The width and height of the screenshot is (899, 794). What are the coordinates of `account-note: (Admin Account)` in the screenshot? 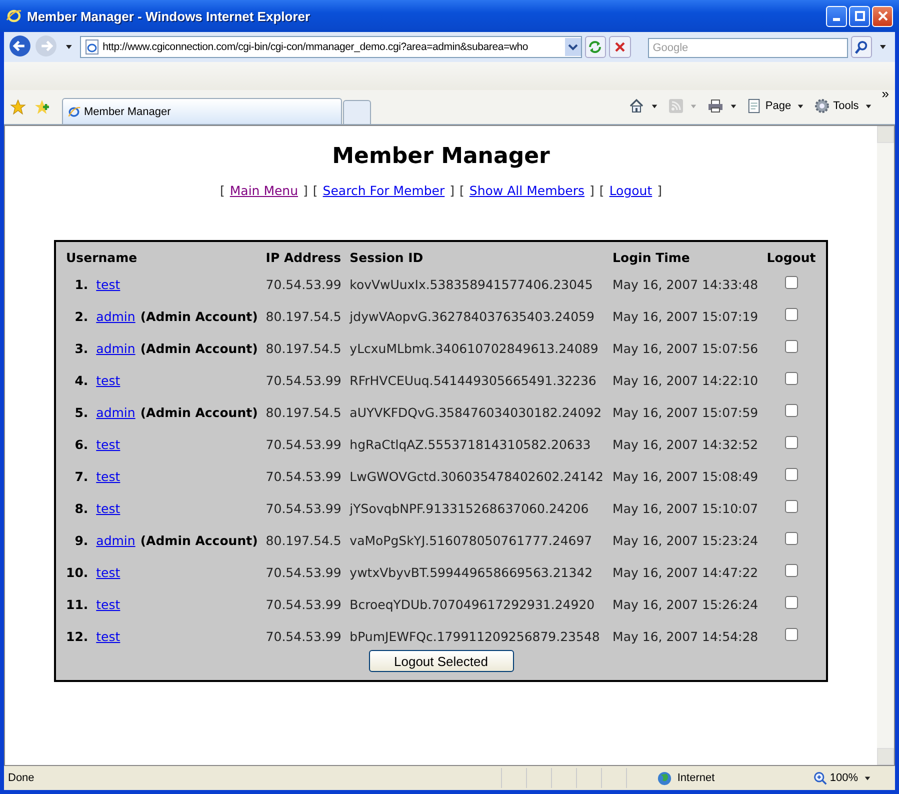 It's located at (199, 540).